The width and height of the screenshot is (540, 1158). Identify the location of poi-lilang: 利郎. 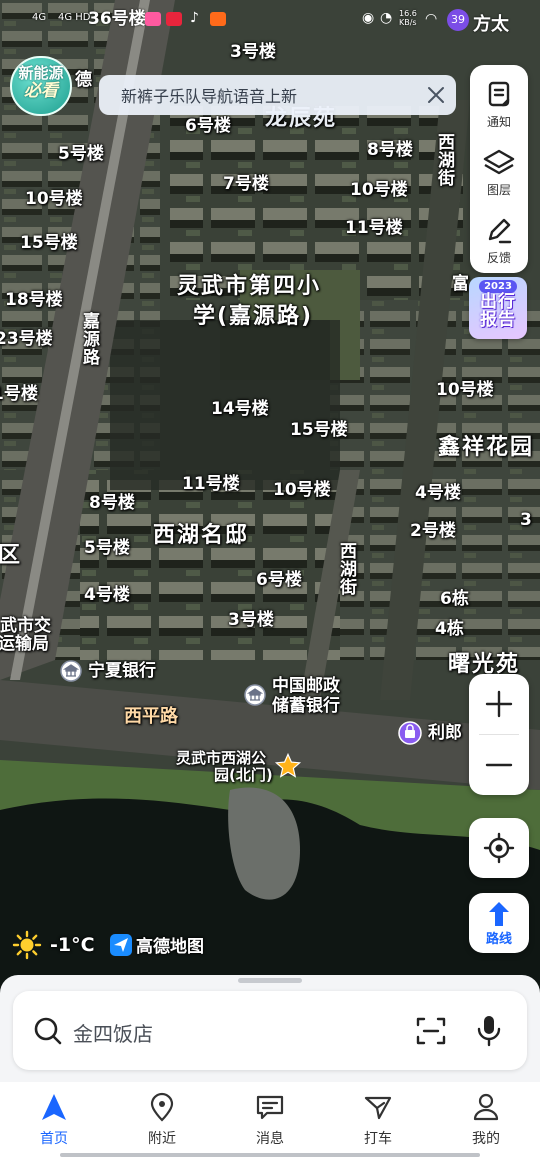
(430, 733).